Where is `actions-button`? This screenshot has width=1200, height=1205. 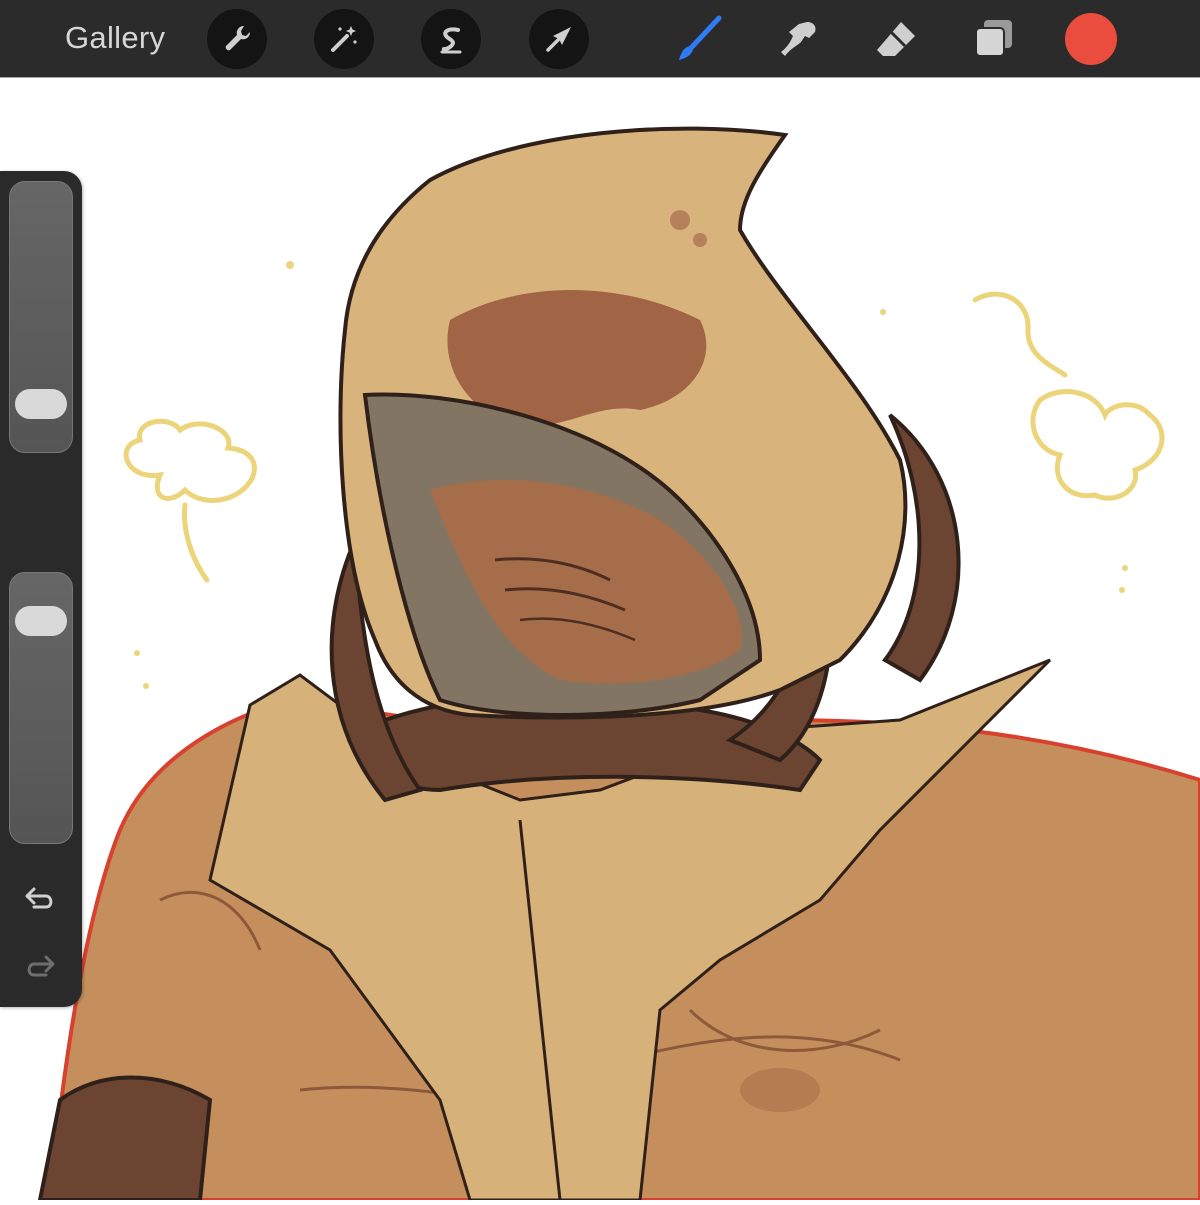 actions-button is located at coordinates (237, 39).